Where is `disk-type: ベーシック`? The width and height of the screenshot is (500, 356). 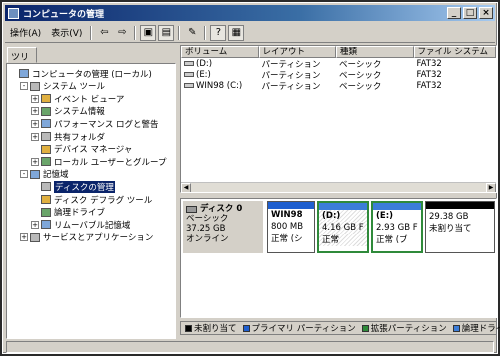 disk-type: ベーシック is located at coordinates (207, 219).